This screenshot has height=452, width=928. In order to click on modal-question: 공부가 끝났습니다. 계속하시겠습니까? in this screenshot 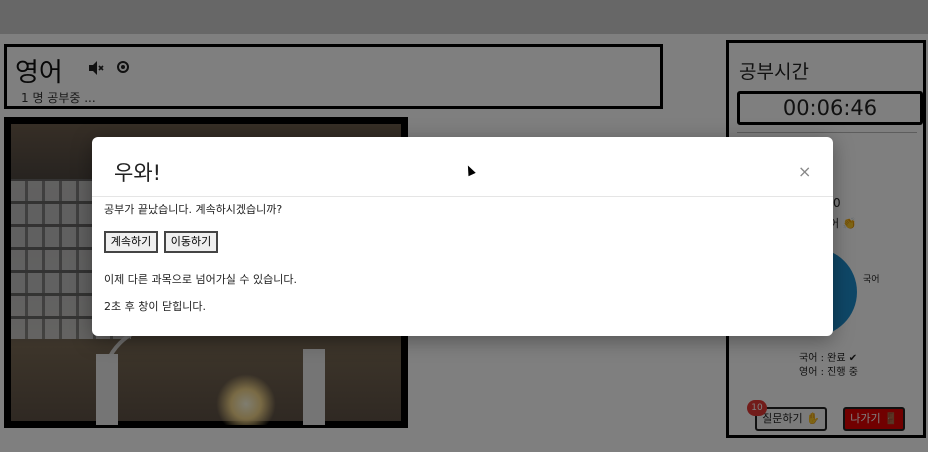, I will do `click(193, 209)`.